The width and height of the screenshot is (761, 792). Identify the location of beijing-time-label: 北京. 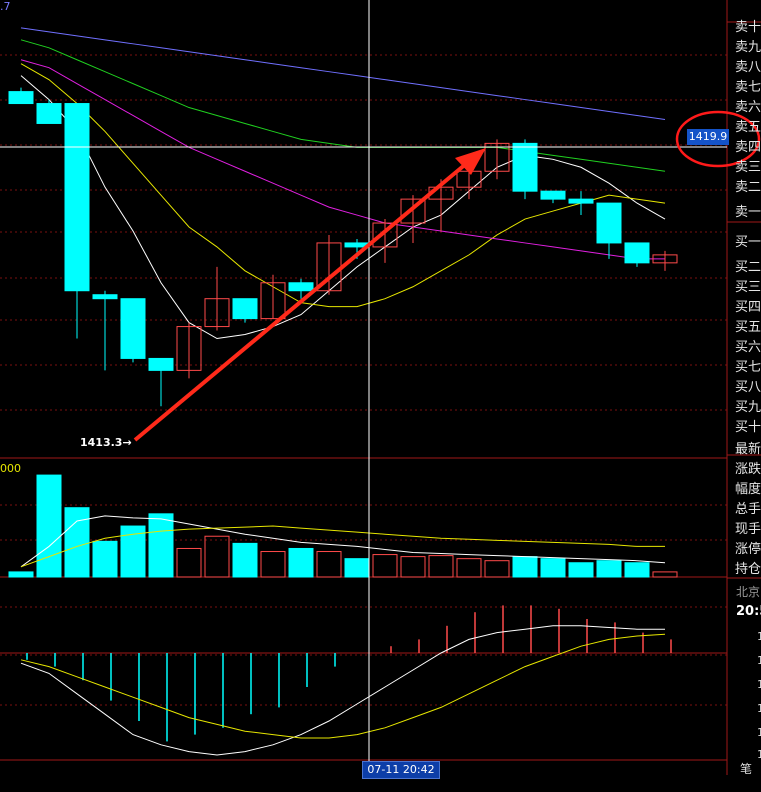
(748, 592).